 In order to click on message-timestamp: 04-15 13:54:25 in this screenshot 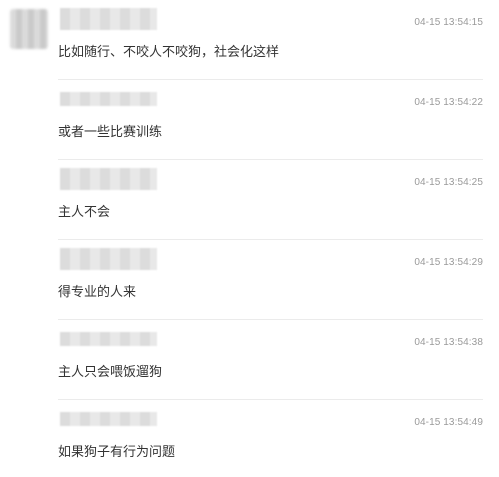, I will do `click(448, 182)`.